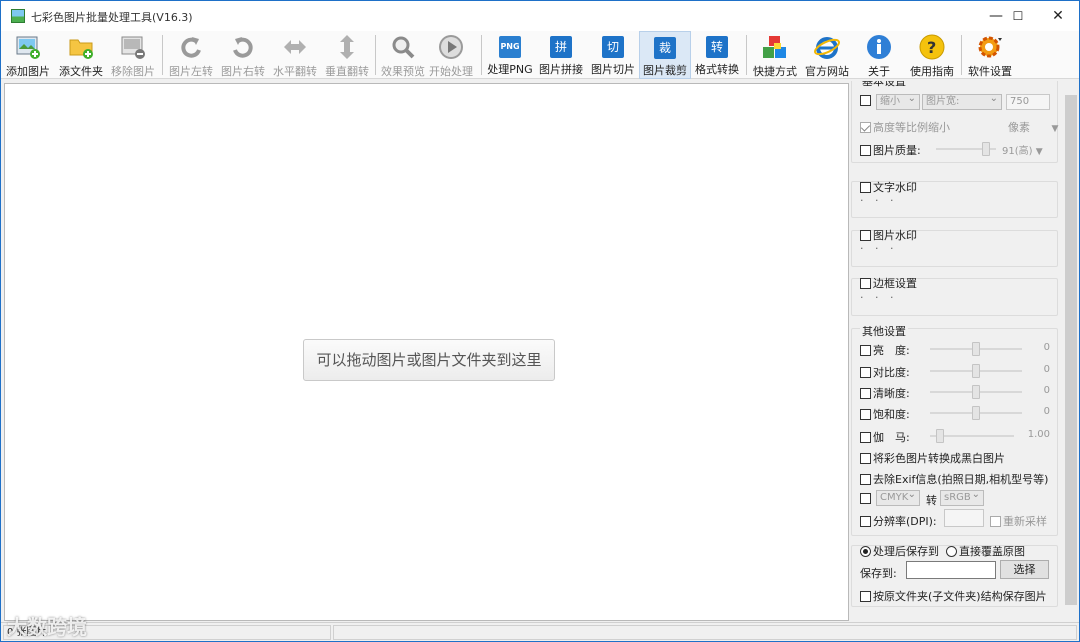  I want to click on rotate-left-label: 图片左转, so click(191, 71).